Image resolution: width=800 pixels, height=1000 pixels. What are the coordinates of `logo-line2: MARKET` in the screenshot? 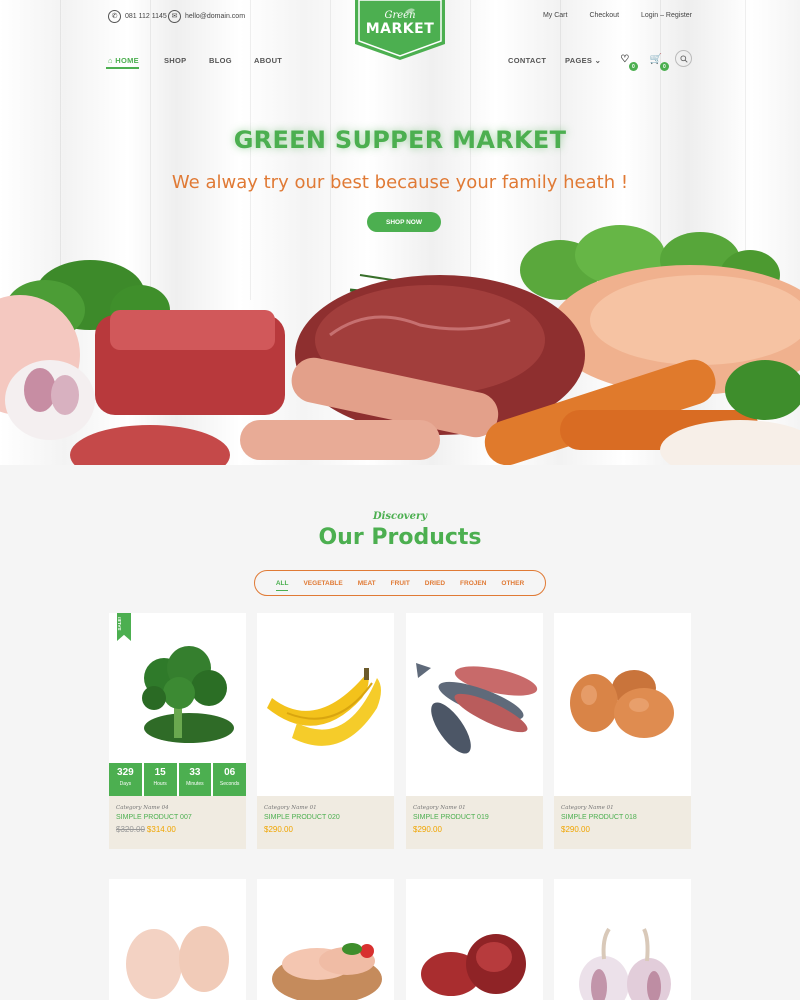 It's located at (400, 29).